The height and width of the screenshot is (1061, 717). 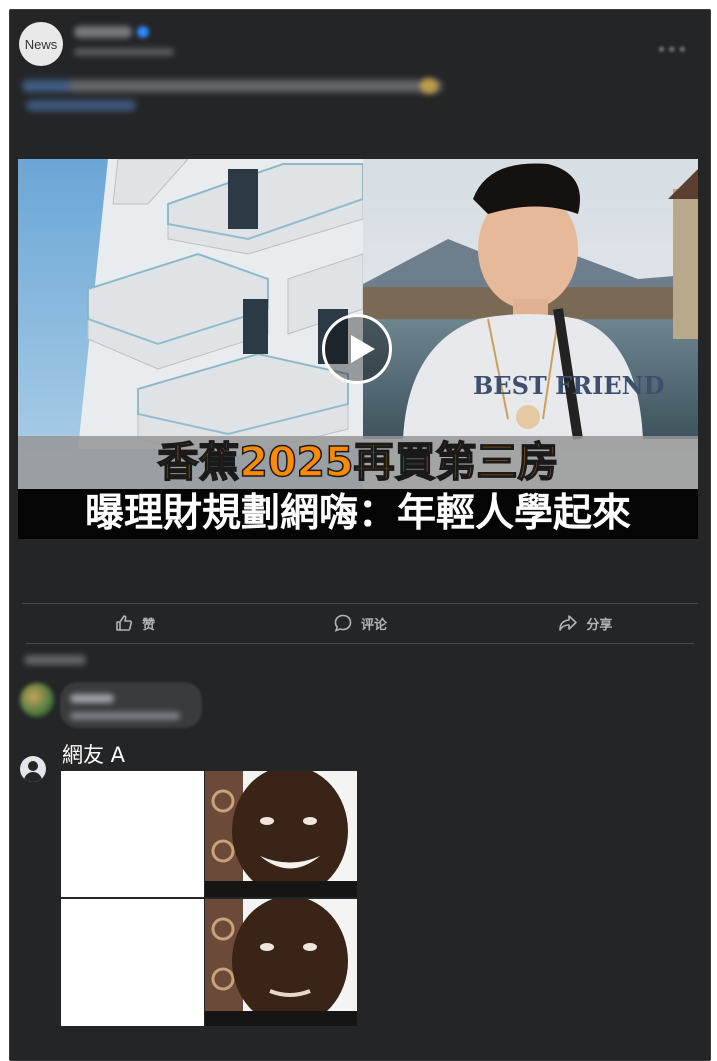 I want to click on meme-blank-bottom, so click(x=132, y=962).